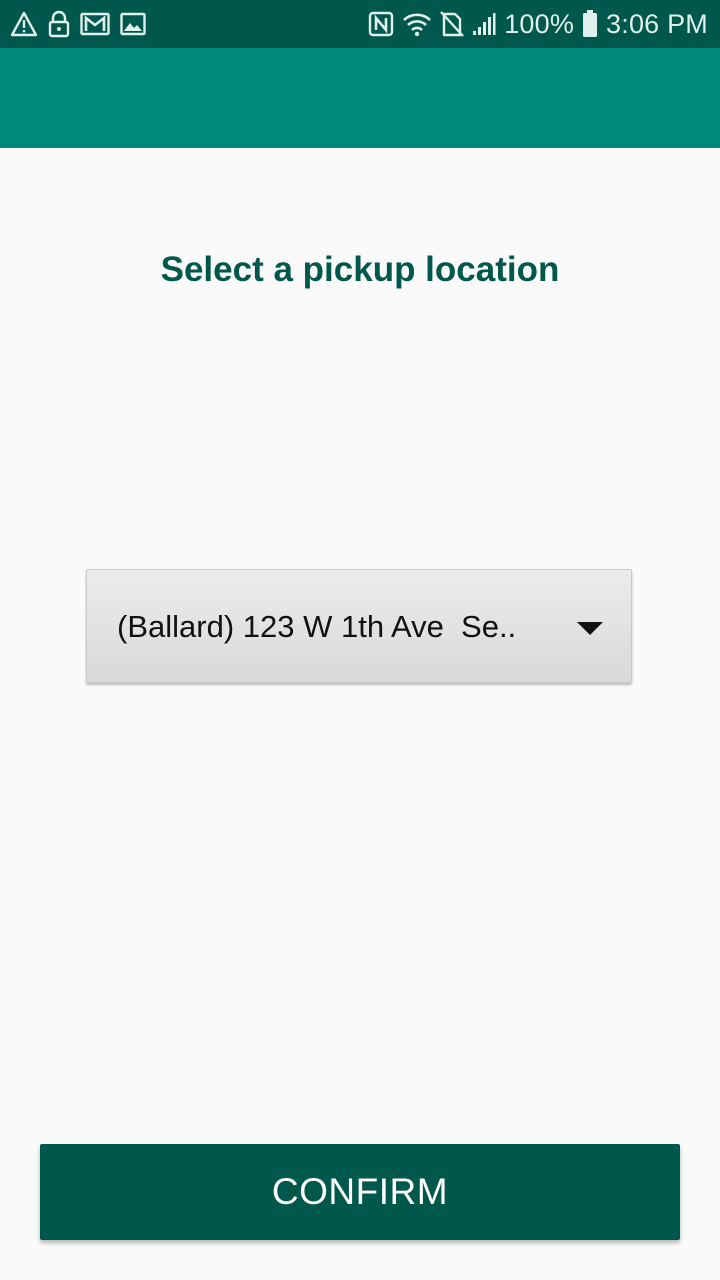  I want to click on status-time: 3:06 PM, so click(657, 23).